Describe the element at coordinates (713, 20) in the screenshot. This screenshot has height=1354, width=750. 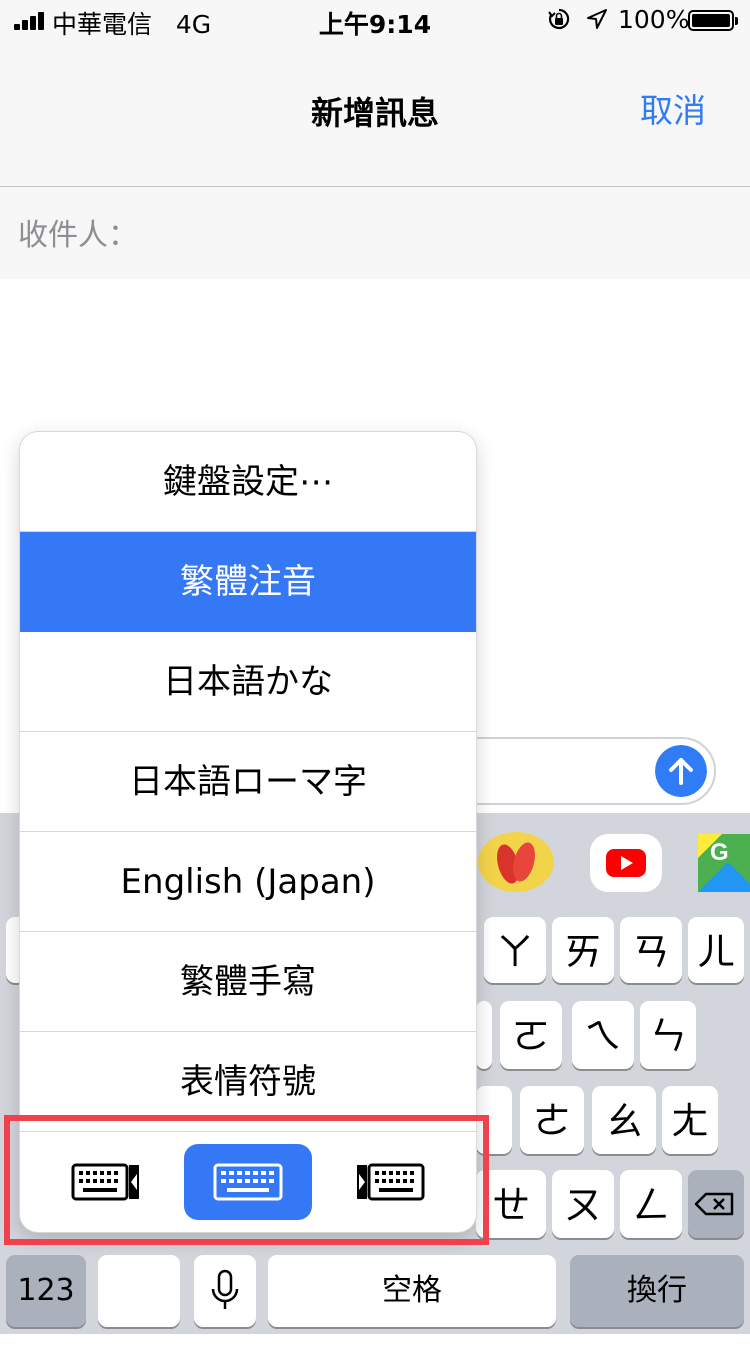
I see `battery-icon` at that location.